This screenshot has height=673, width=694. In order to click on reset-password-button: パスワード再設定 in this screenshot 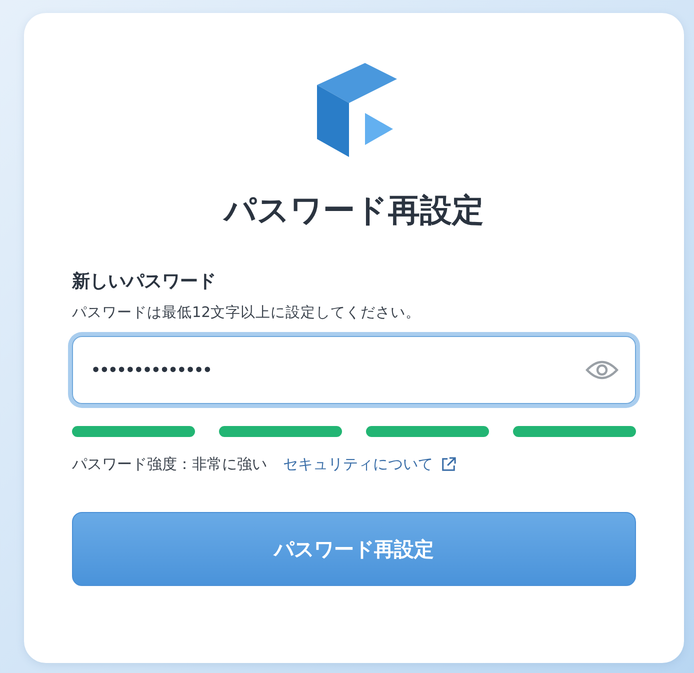, I will do `click(354, 549)`.